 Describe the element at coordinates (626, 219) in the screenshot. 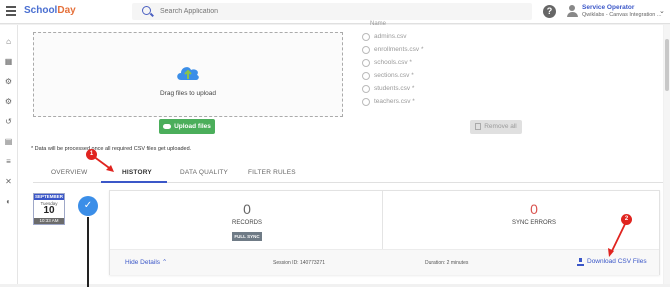

I see `annotation-badge-2: 2` at that location.